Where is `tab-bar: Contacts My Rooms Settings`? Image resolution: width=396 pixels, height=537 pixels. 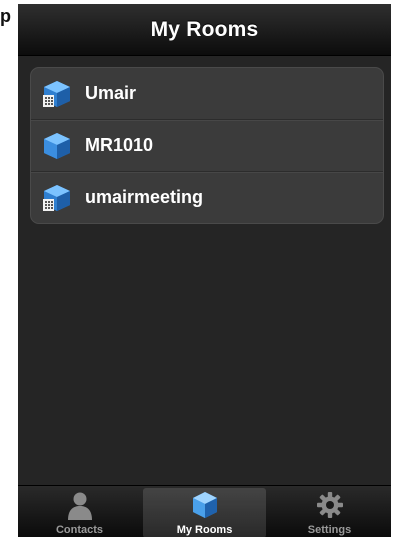 tab-bar: Contacts My Rooms Settings is located at coordinates (204, 511).